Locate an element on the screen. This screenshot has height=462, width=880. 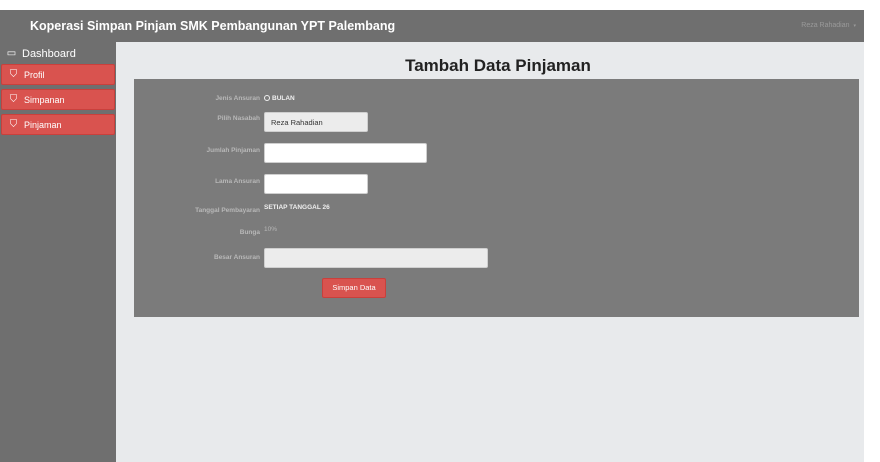
user-menu: Reza Rahadian ▾ is located at coordinates (828, 26).